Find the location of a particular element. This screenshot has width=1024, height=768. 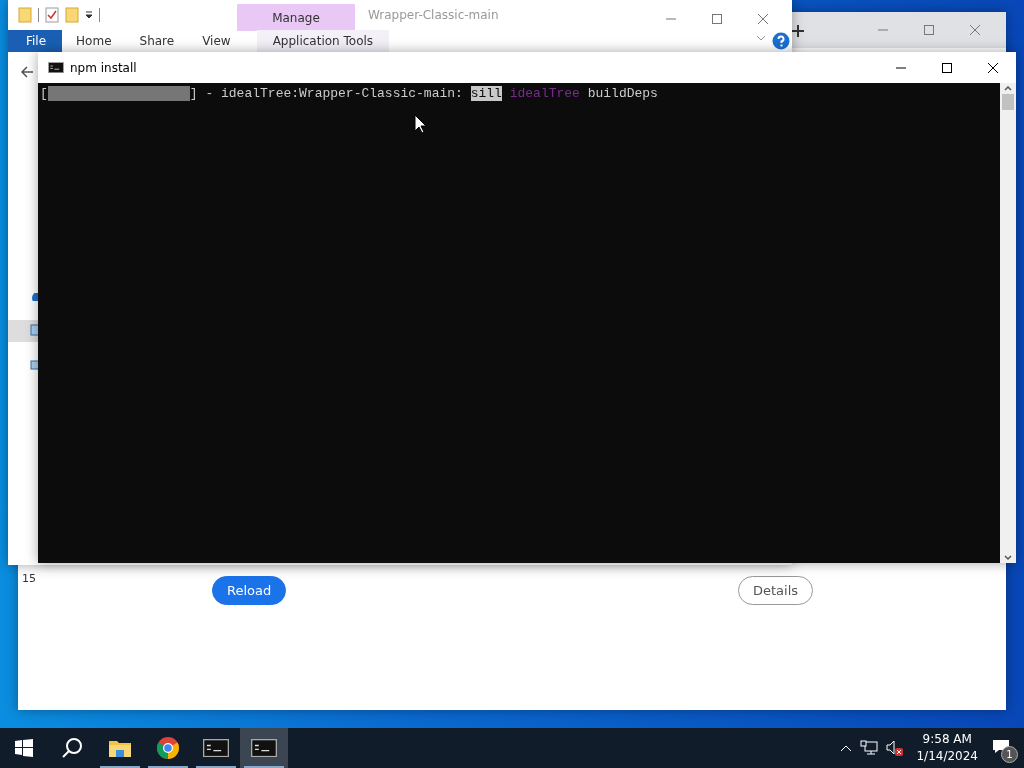

date-text: 1/14/2024 is located at coordinates (947, 756).